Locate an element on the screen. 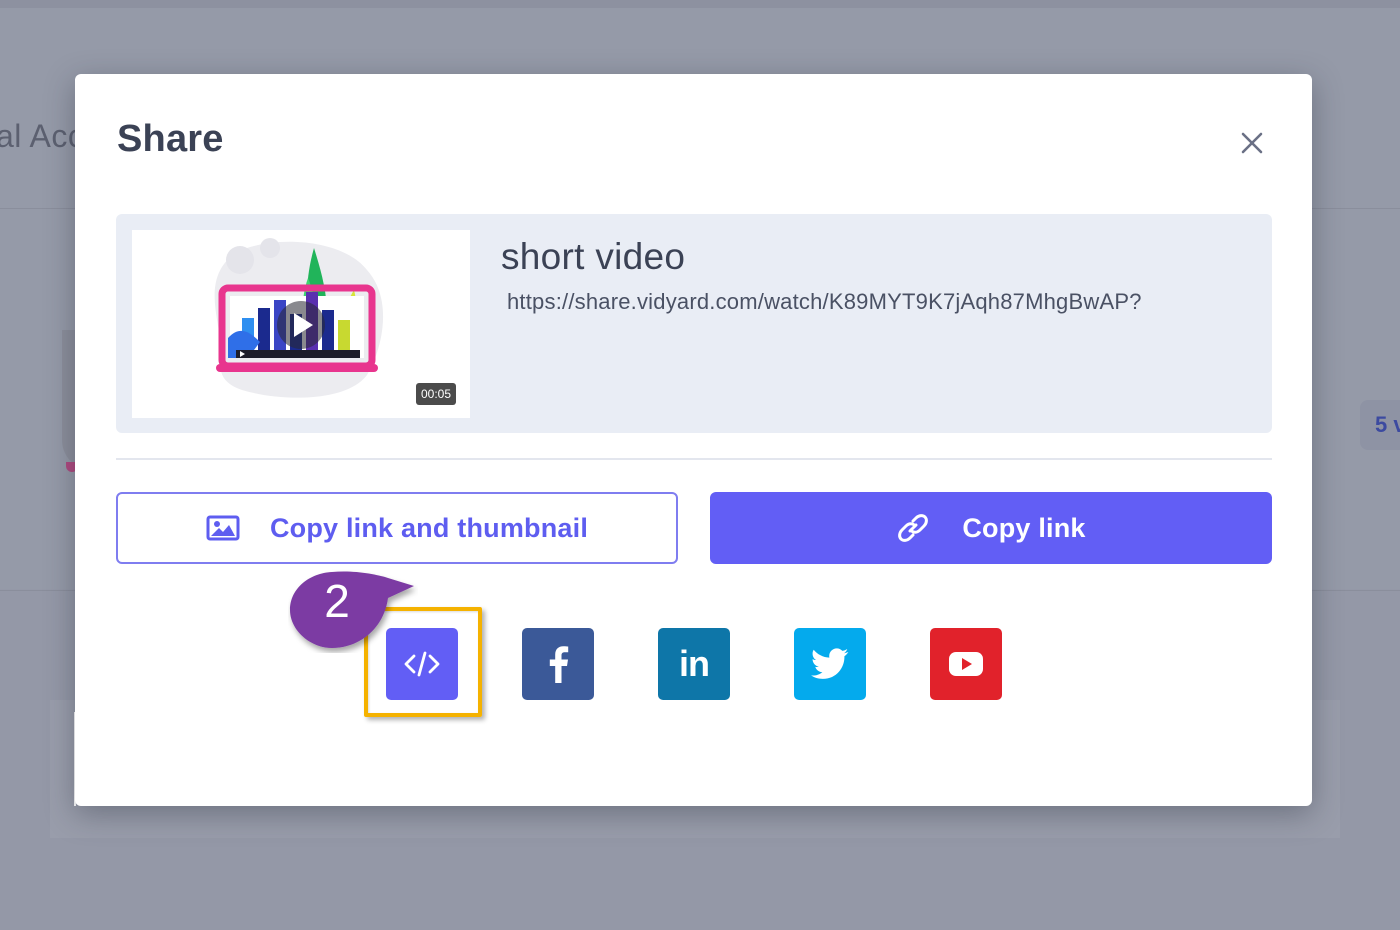 The image size is (1400, 930). video-title: short video is located at coordinates (593, 256).